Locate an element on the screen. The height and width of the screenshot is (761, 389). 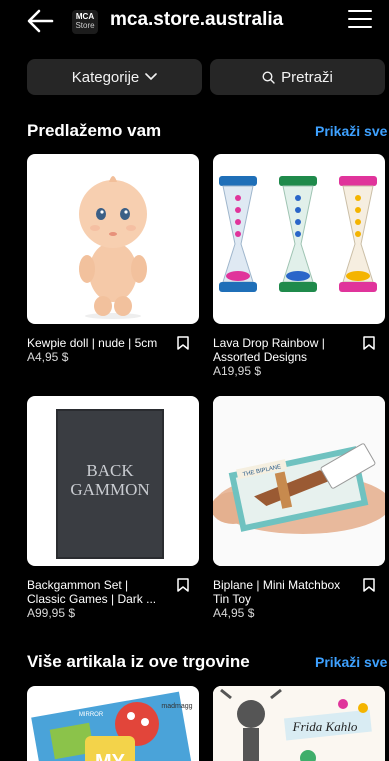
store-name: mca.store.australia is located at coordinates (197, 19).